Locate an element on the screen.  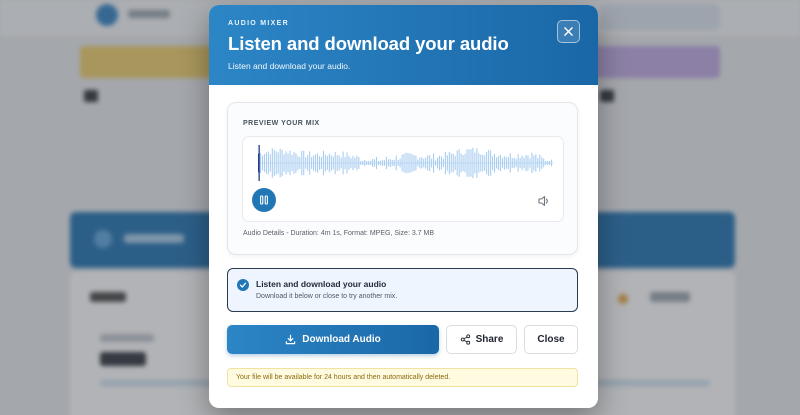
pause-icon is located at coordinates (264, 200).